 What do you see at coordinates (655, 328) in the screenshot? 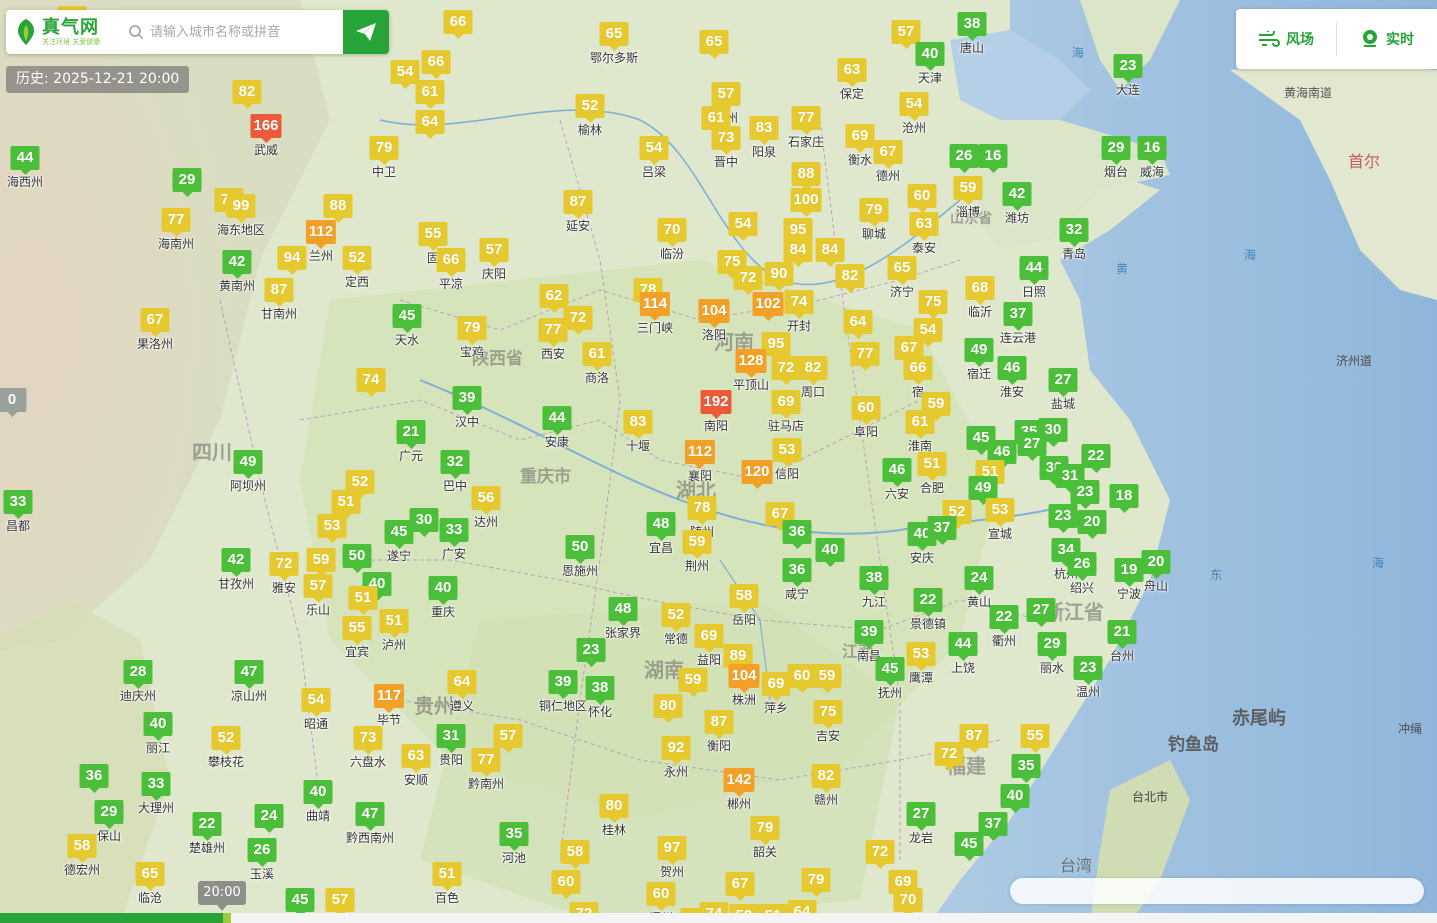
I see `city-name-label: 三门峡` at bounding box center [655, 328].